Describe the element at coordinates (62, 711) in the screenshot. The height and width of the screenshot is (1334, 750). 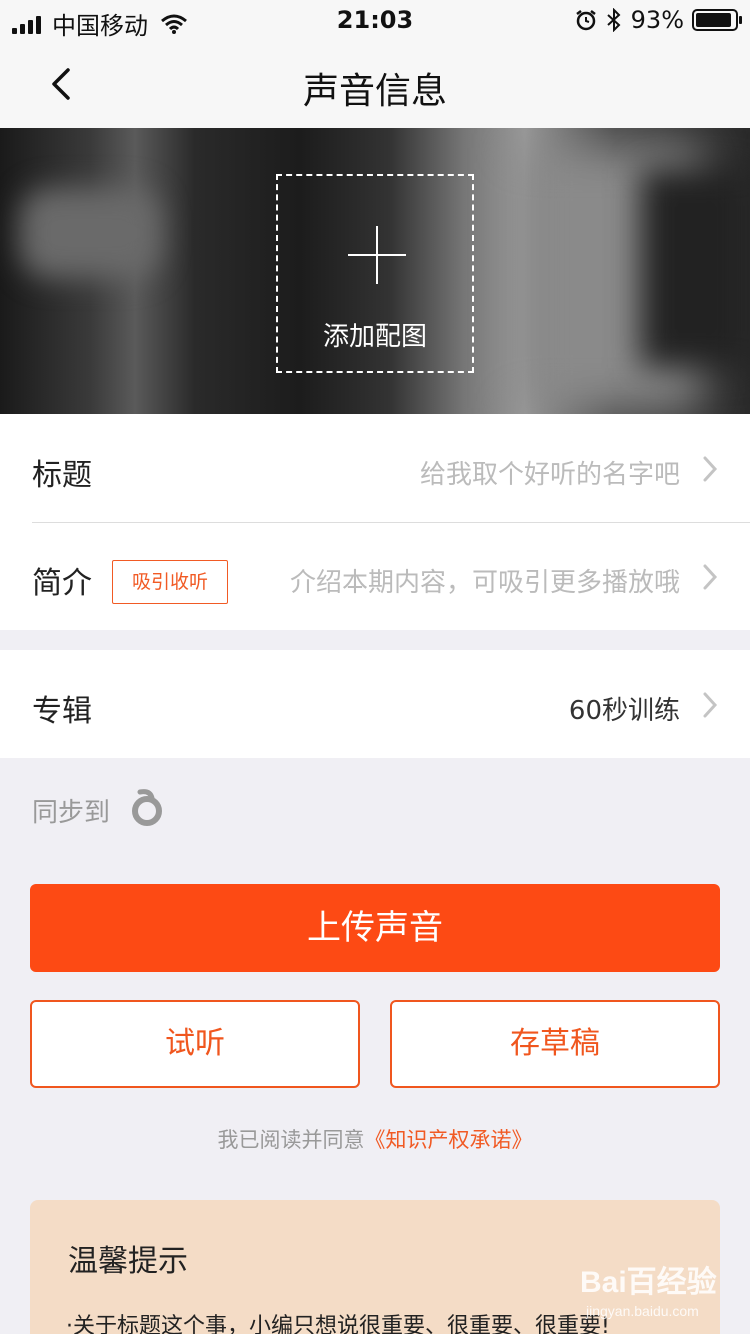
I see `album-label: 专辑` at that location.